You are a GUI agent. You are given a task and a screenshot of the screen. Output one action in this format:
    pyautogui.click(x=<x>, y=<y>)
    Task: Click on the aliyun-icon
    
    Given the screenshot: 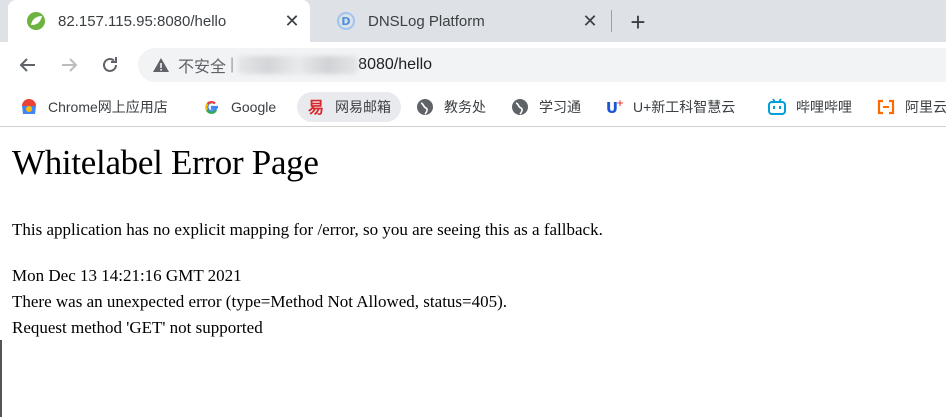 What is the action you would take?
    pyautogui.click(x=886, y=107)
    